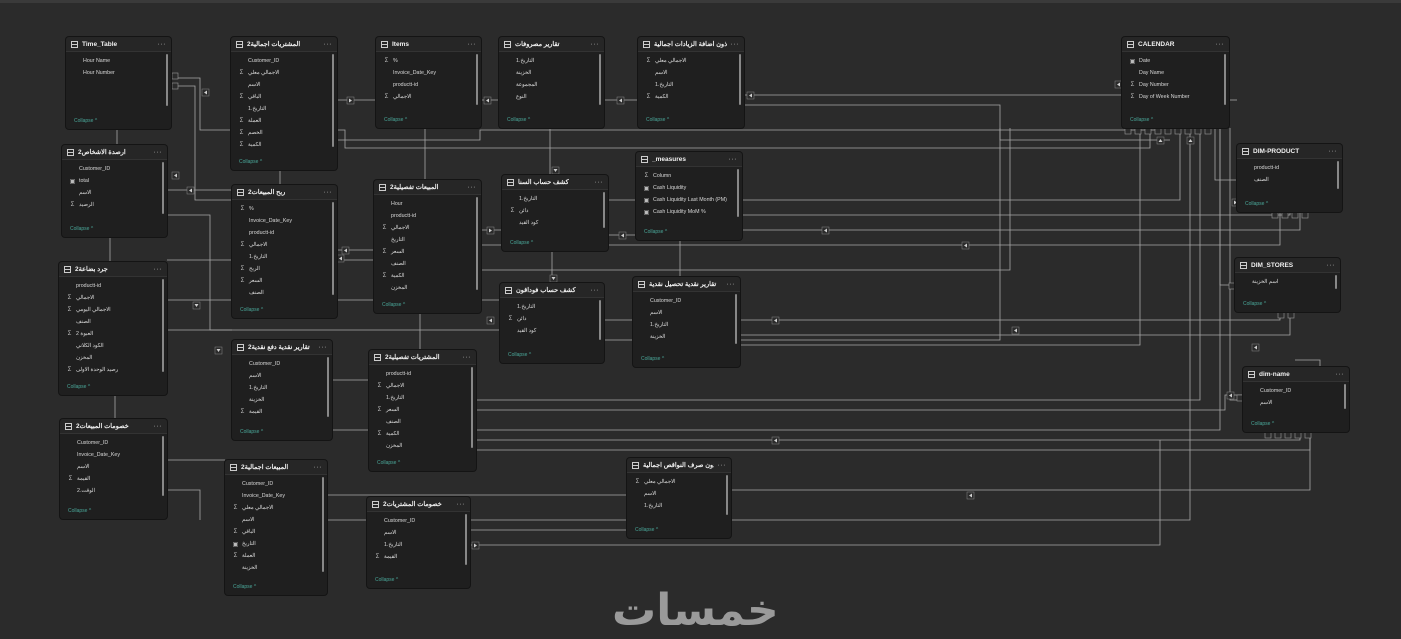 The height and width of the screenshot is (639, 1401). What do you see at coordinates (689, 188) in the screenshot?
I see `field-row: ▣ Cash Liquidity` at bounding box center [689, 188].